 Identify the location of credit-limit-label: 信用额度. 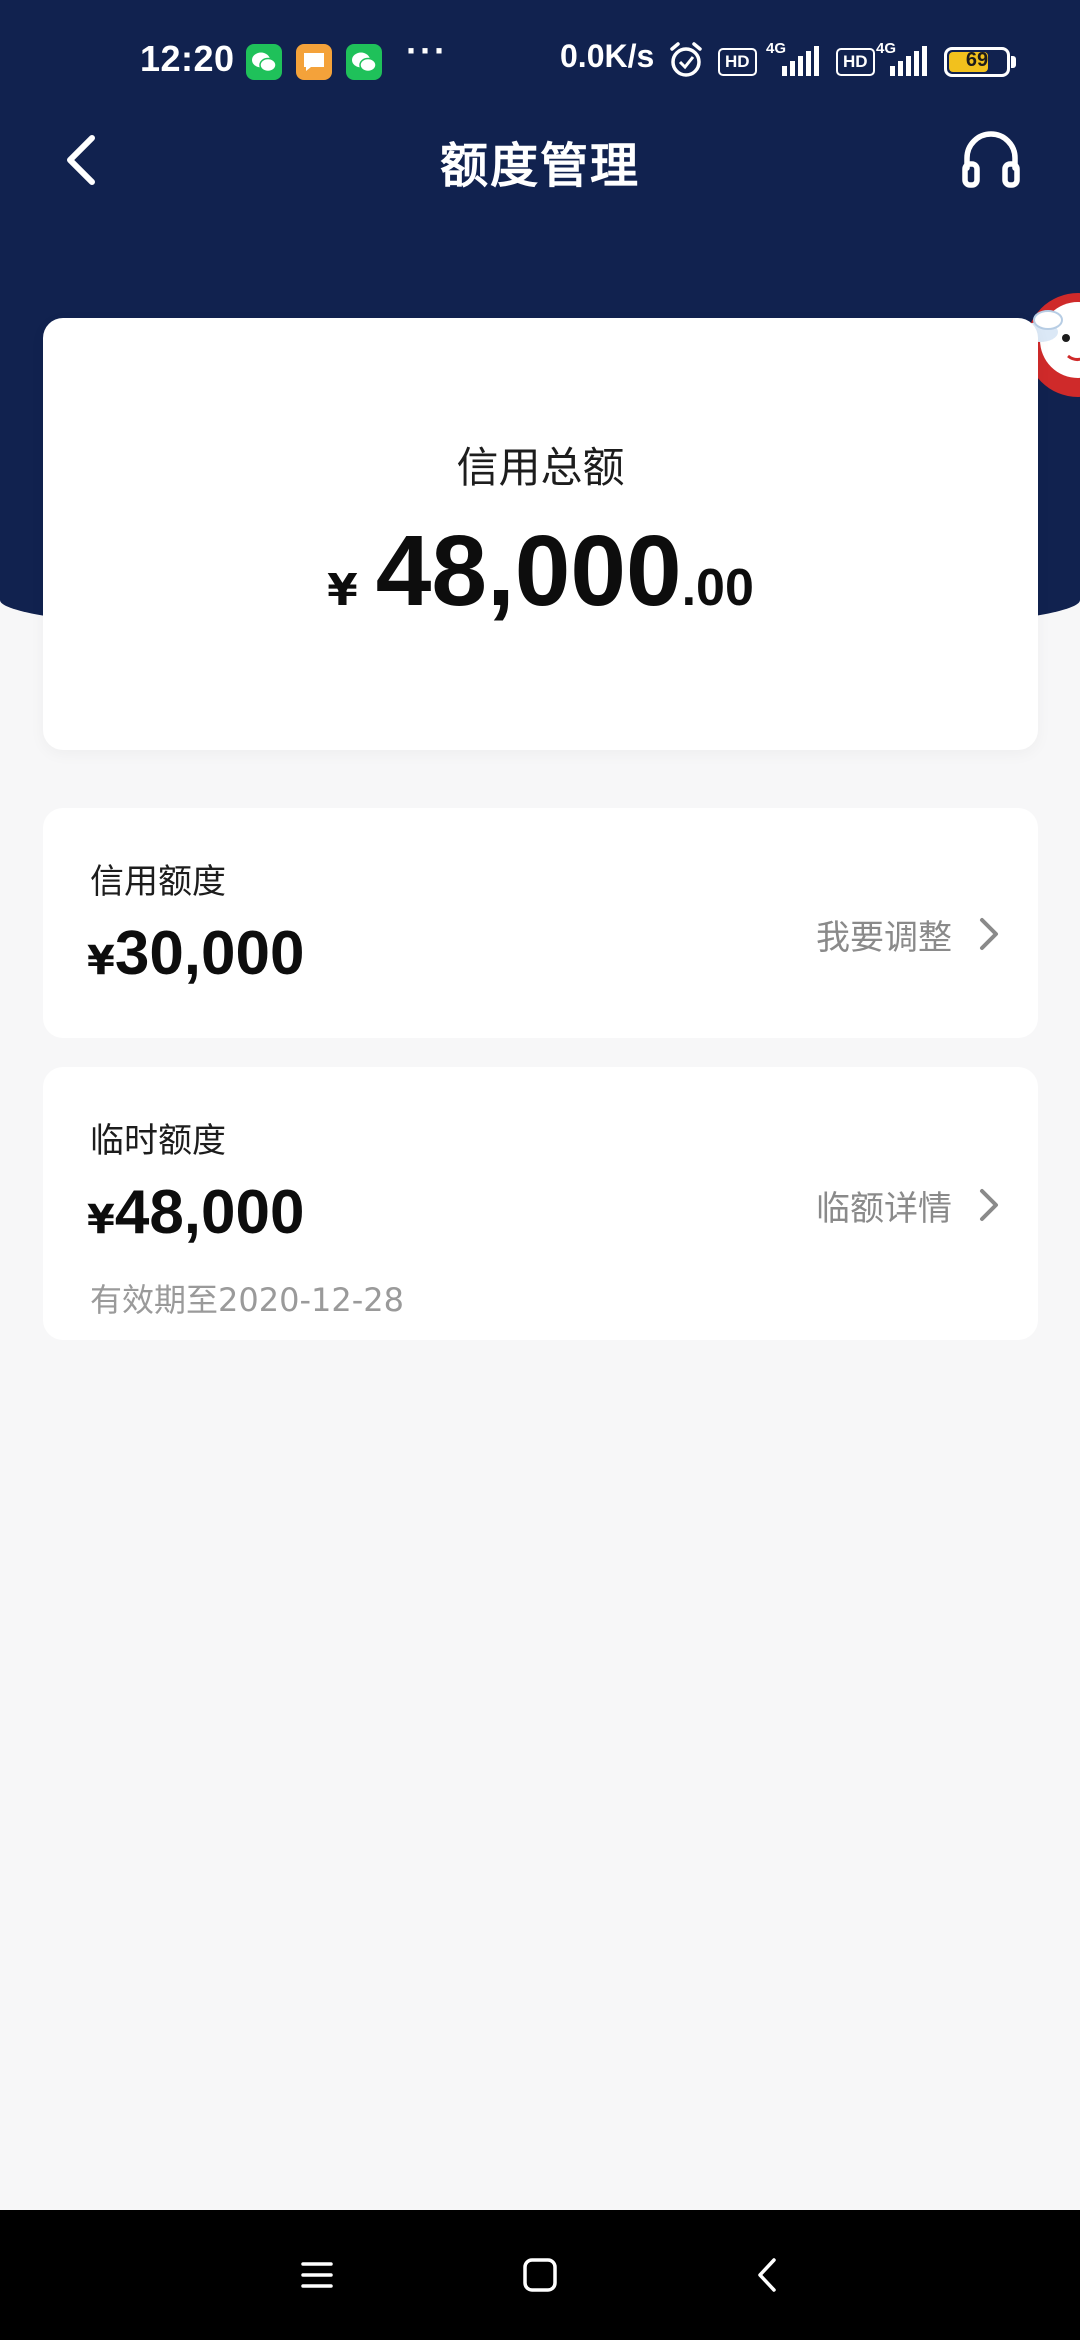
(158, 882).